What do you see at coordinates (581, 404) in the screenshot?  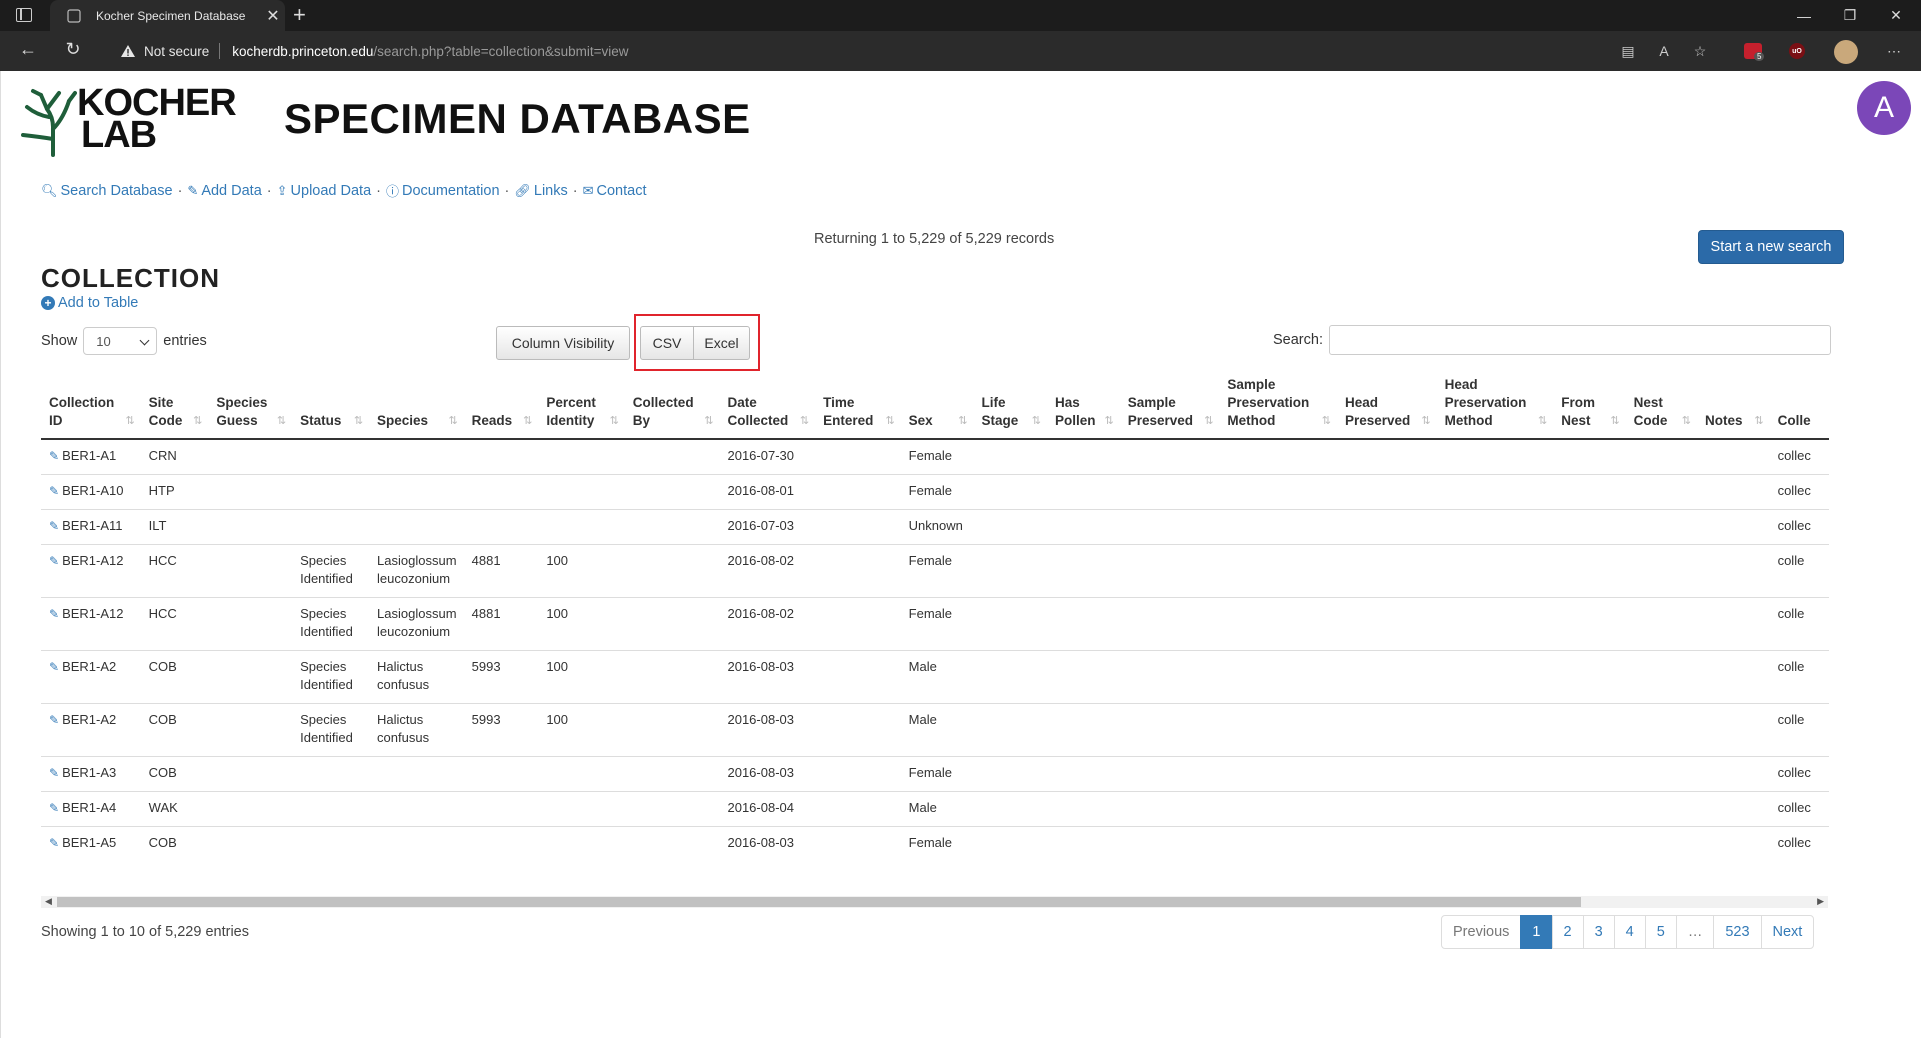 I see `column-header: Percent Identity ⇅` at bounding box center [581, 404].